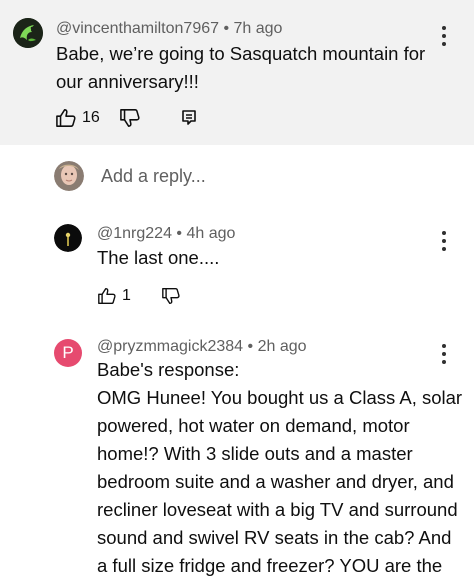  I want to click on reply-meta: @1nrg224 • 4h ago, so click(166, 234).